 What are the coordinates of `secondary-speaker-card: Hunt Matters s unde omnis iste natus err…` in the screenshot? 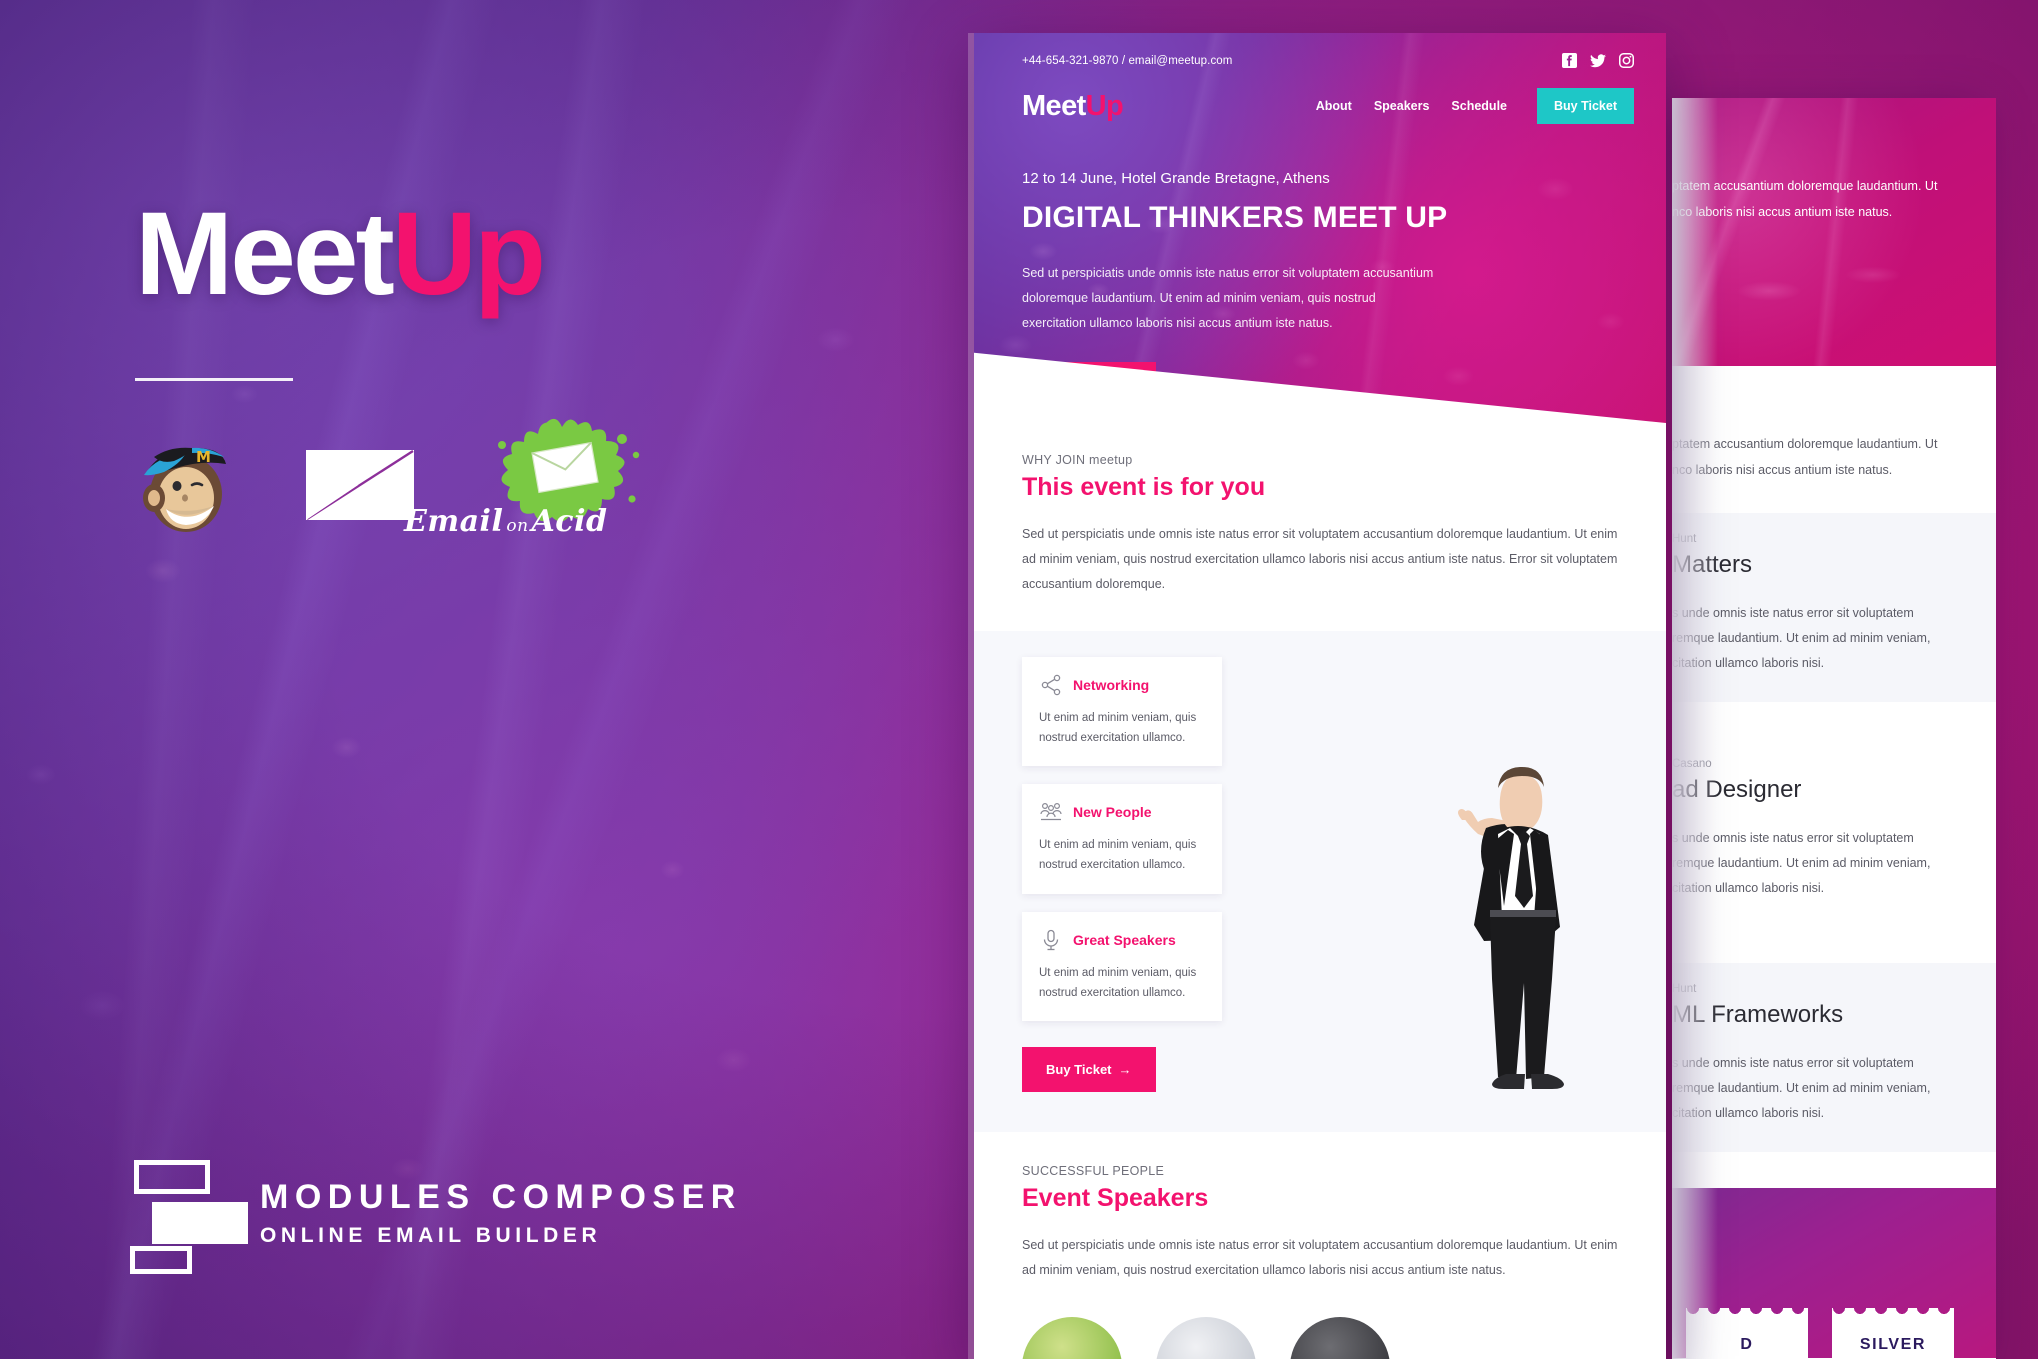 It's located at (1834, 608).